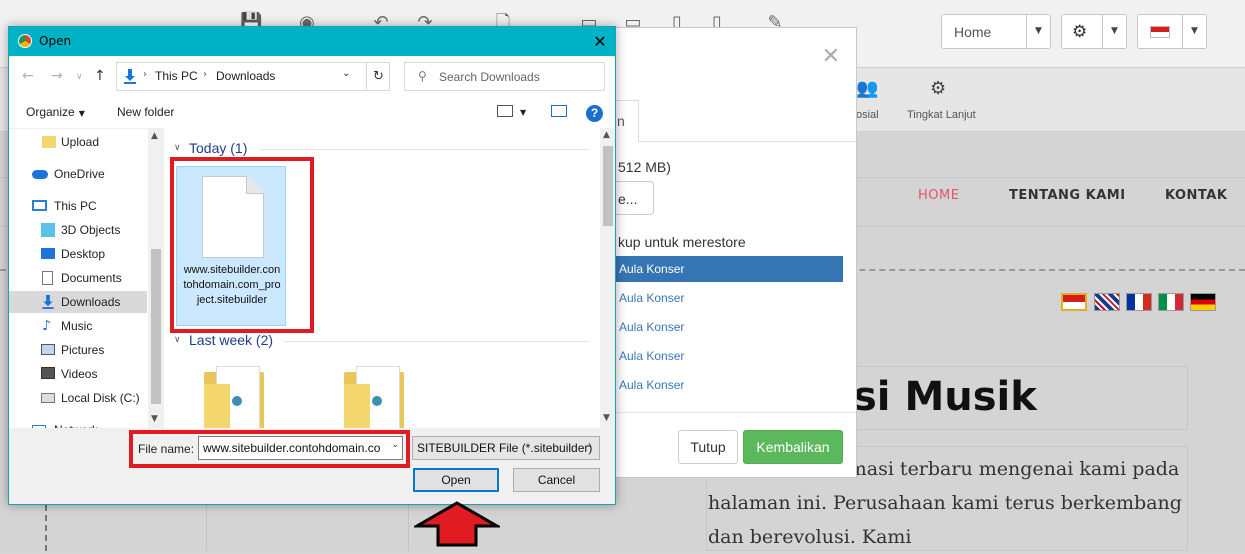 The height and width of the screenshot is (554, 1245). What do you see at coordinates (996, 31) in the screenshot?
I see `page-select: Home ▼` at bounding box center [996, 31].